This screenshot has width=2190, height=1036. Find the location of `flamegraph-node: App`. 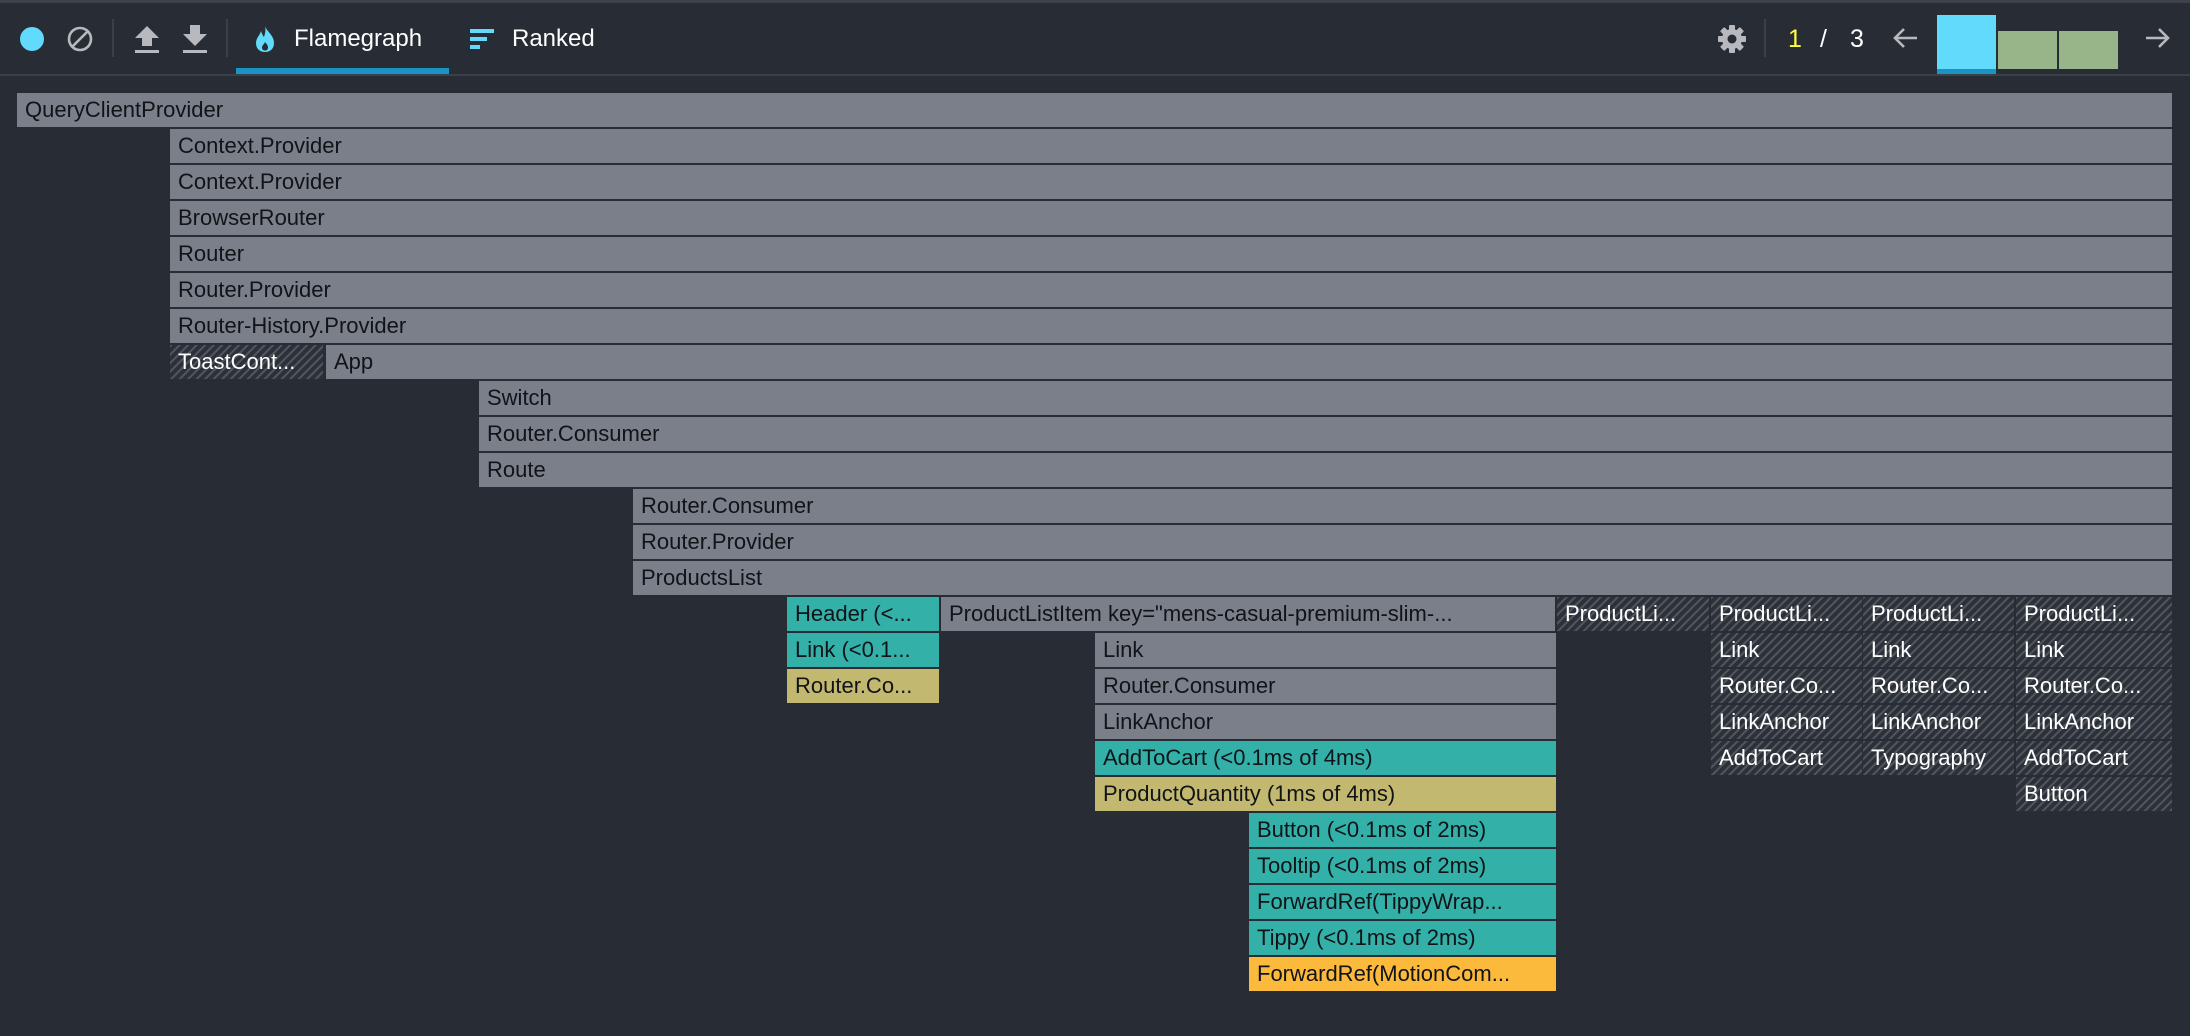

flamegraph-node: App is located at coordinates (1249, 362).